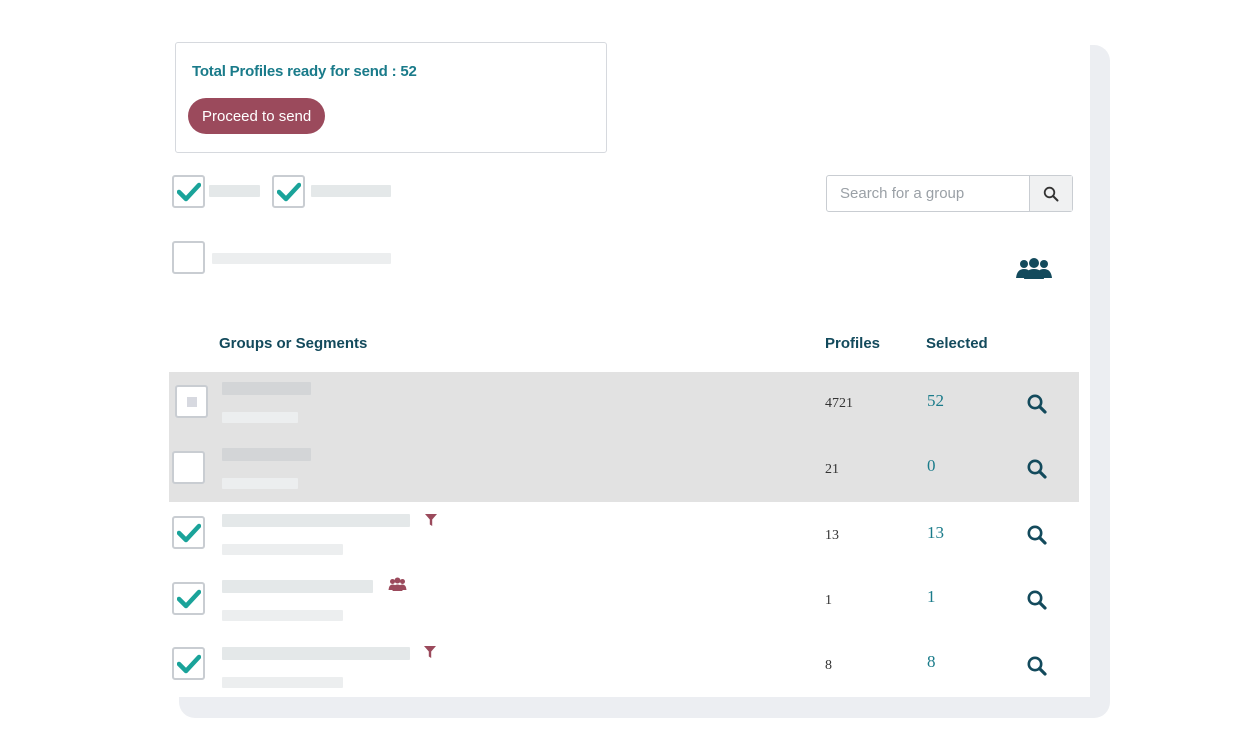 The image size is (1251, 743). Describe the element at coordinates (828, 665) in the screenshot. I see `profiles-count: 8` at that location.